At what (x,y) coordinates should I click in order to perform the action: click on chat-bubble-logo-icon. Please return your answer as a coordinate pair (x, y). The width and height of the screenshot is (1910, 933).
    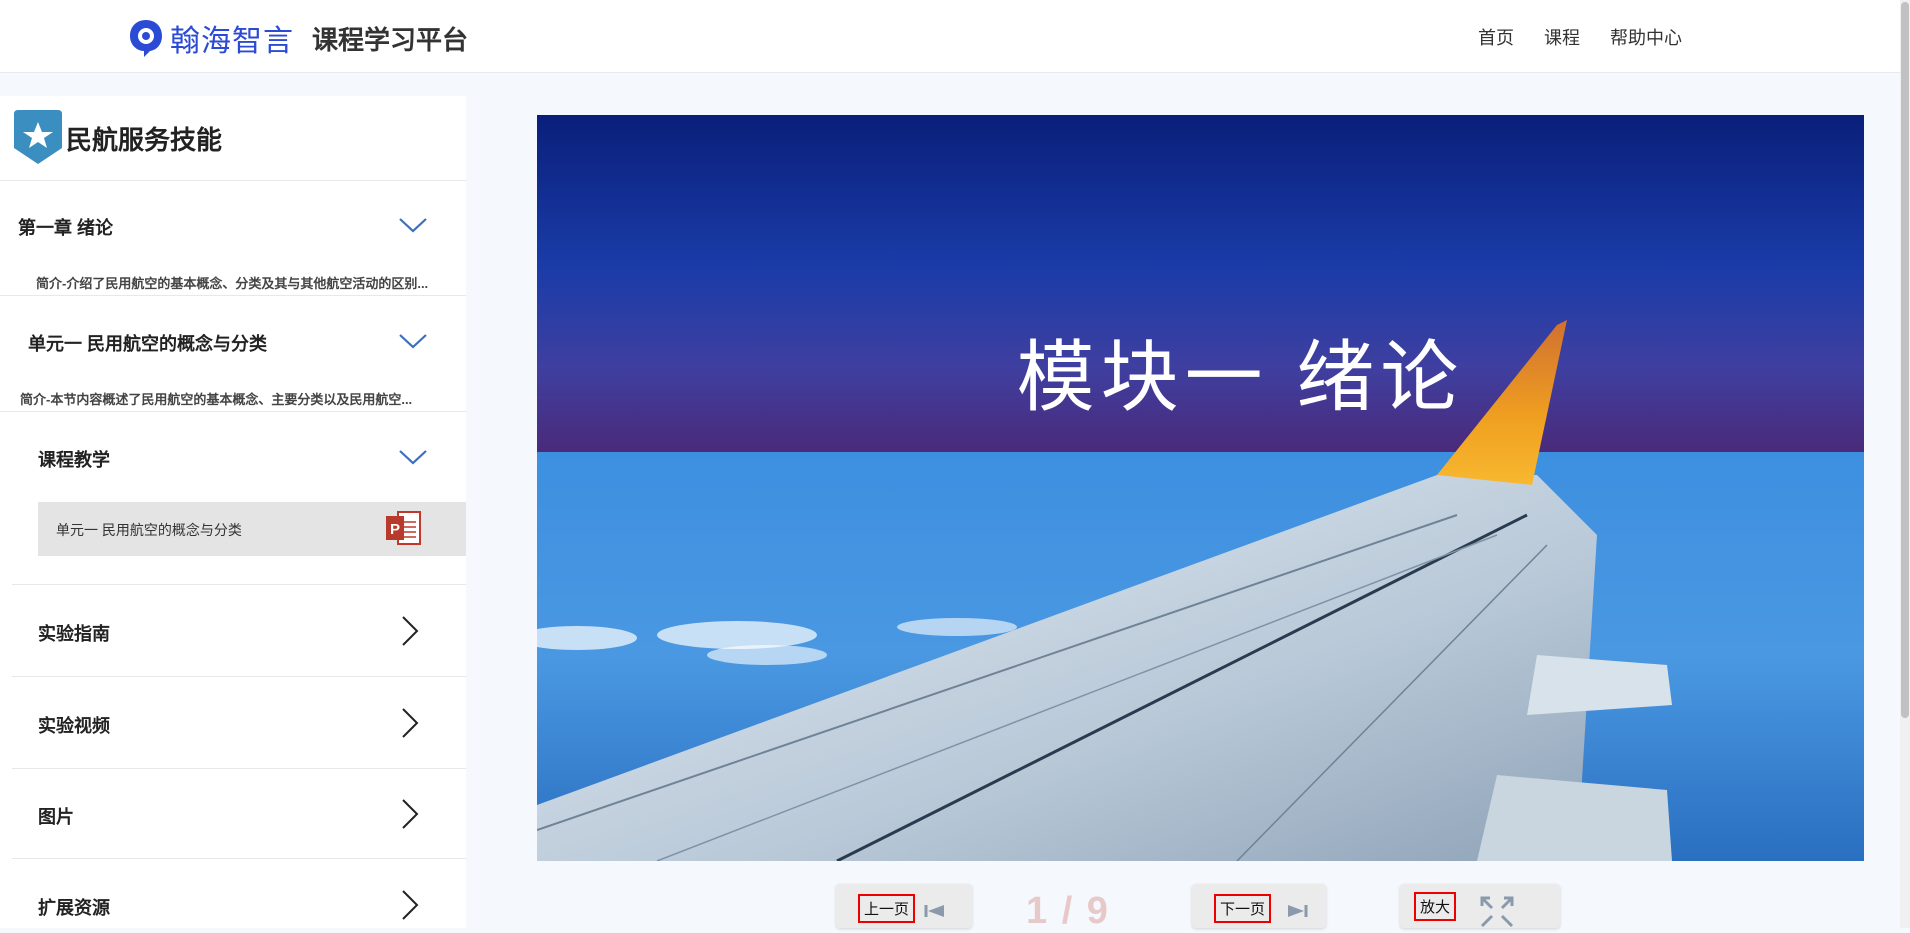
    Looking at the image, I should click on (146, 38).